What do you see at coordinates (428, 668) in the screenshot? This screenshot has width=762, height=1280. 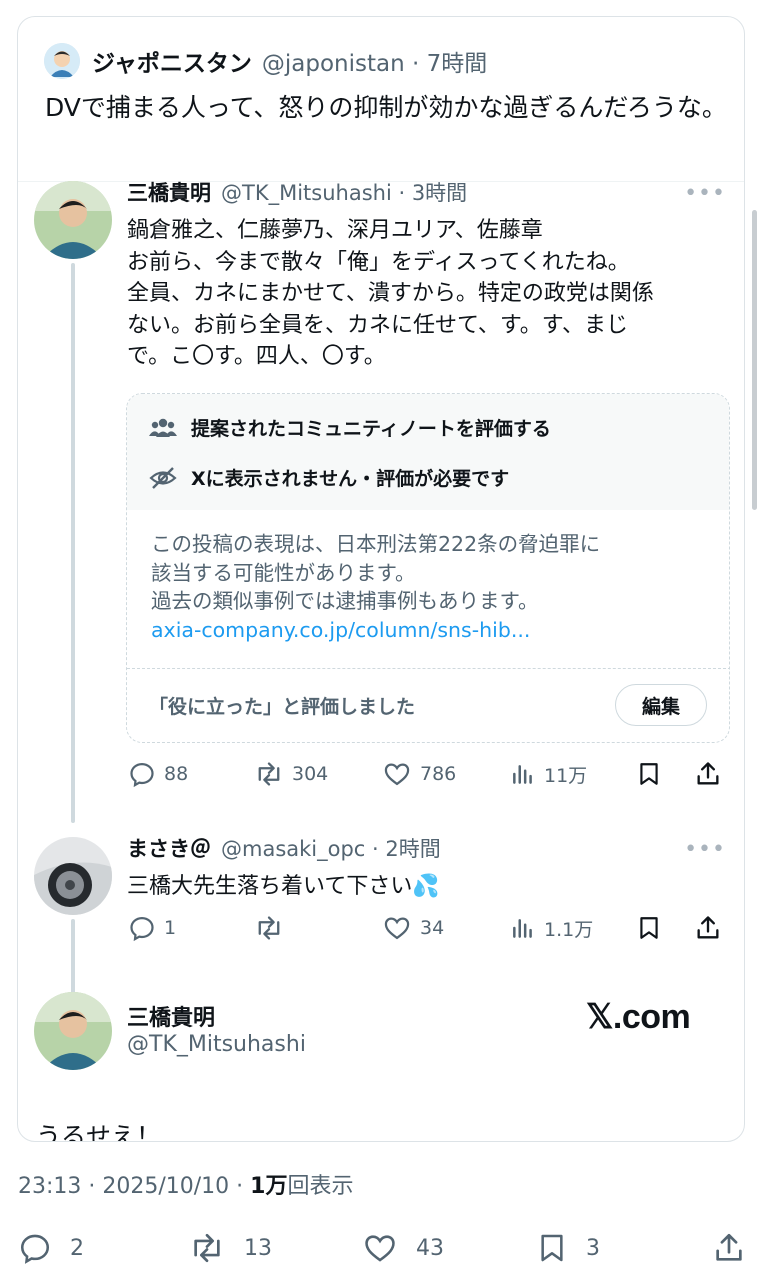 I see `note-separator` at bounding box center [428, 668].